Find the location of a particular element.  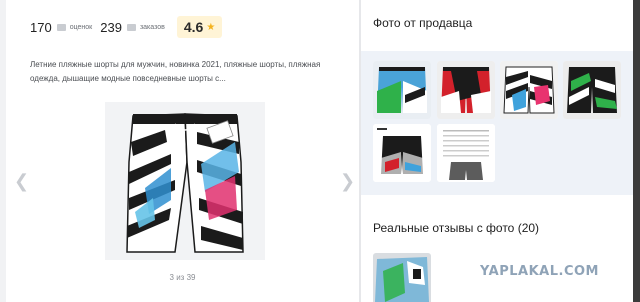

reviews-label: оценок is located at coordinates (81, 27).